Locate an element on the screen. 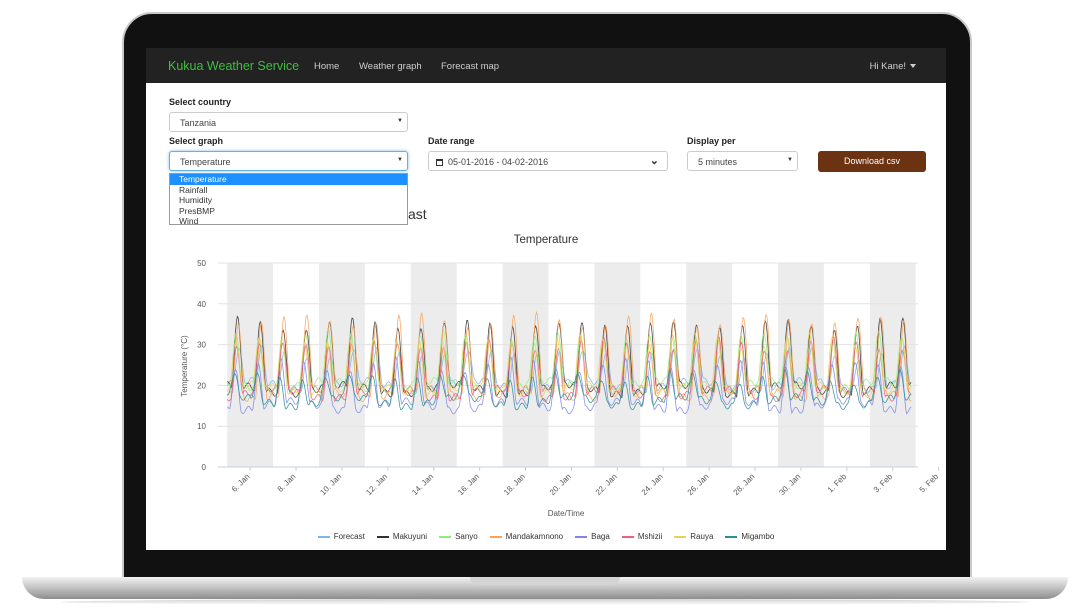 The width and height of the screenshot is (1085, 612). y-tick-label: 30 is located at coordinates (201, 345).